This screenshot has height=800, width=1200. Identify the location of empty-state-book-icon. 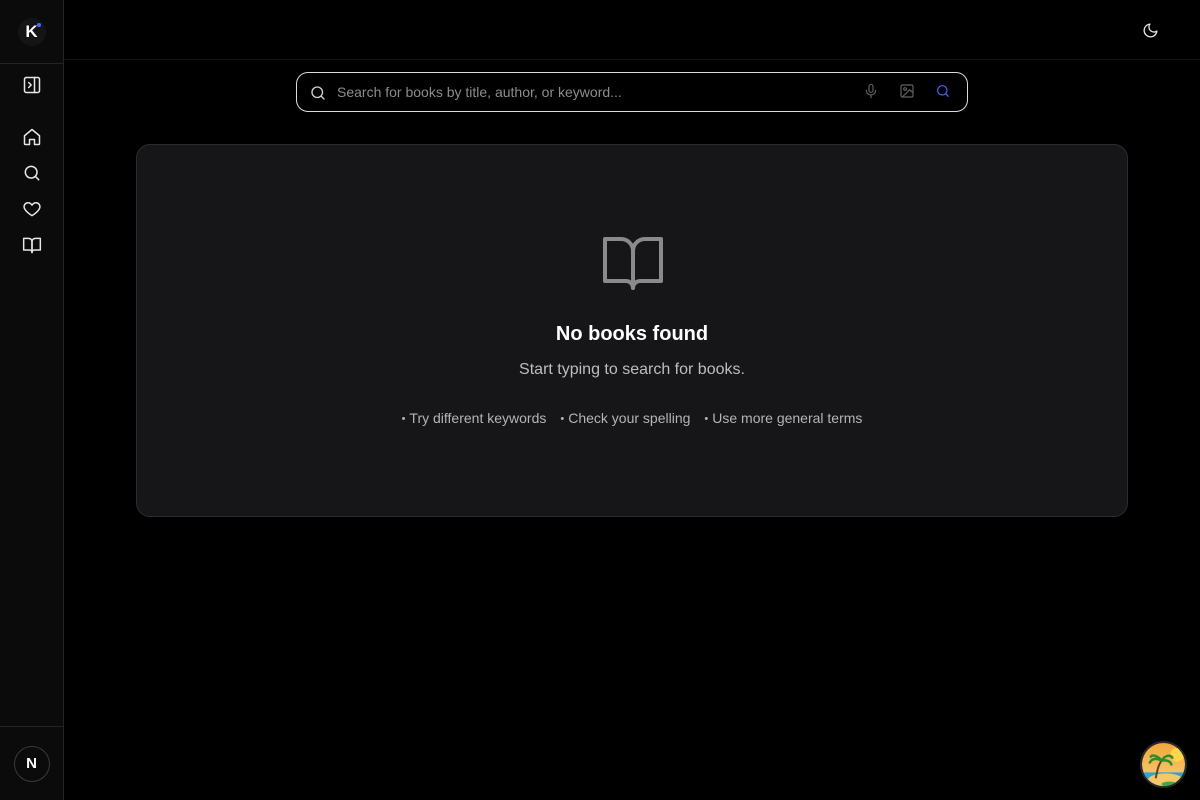
(633, 264).